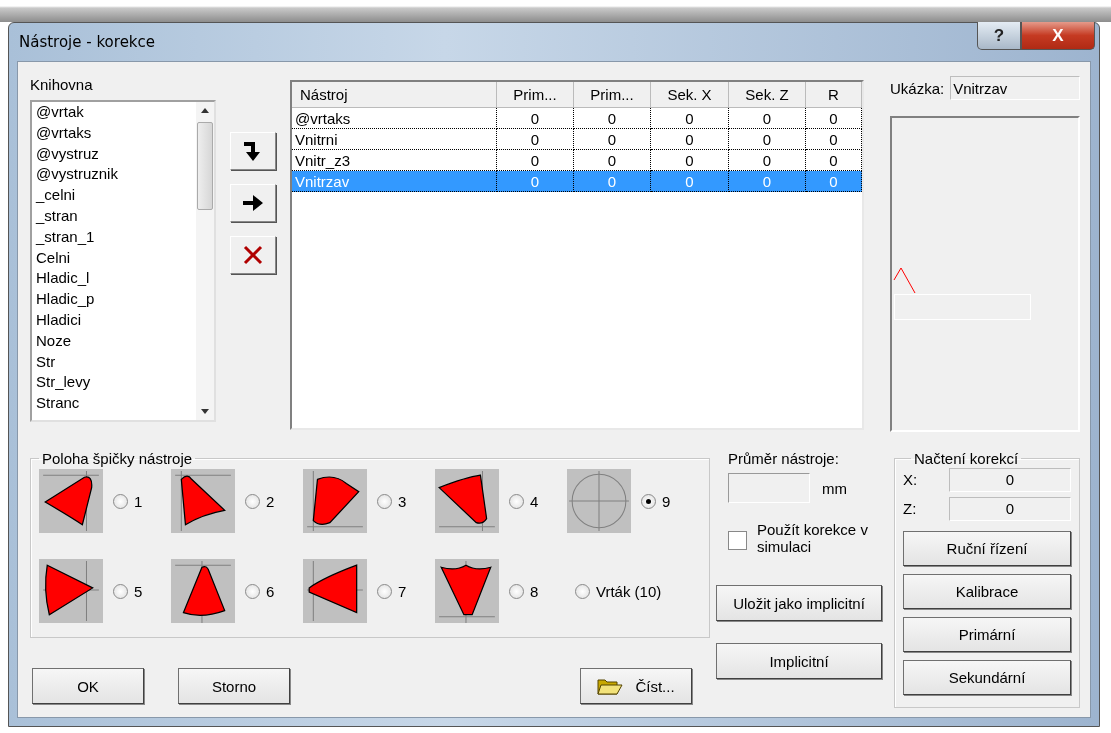 Image resolution: width=1111 pixels, height=733 pixels. What do you see at coordinates (116, 341) in the screenshot?
I see `library-item: Noze` at bounding box center [116, 341].